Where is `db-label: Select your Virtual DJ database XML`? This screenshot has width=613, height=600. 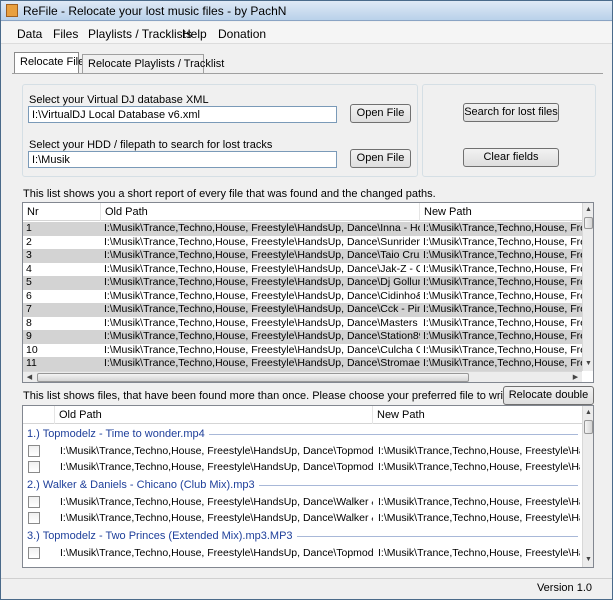 db-label: Select your Virtual DJ database XML is located at coordinates (119, 100).